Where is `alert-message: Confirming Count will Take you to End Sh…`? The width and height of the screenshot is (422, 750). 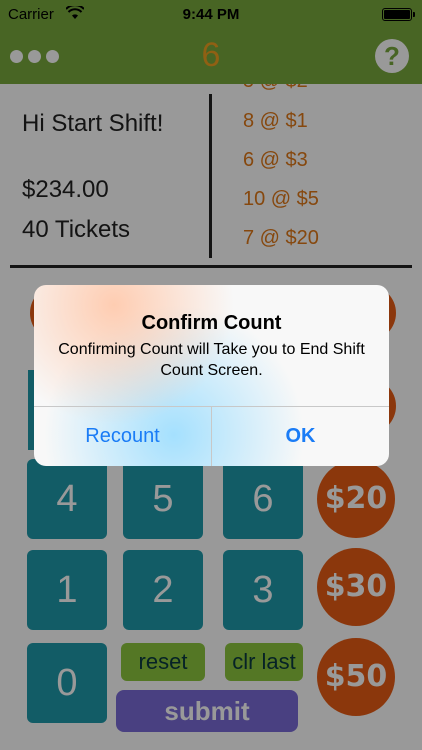
alert-message: Confirming Count will Take you to End Sh… is located at coordinates (211, 360).